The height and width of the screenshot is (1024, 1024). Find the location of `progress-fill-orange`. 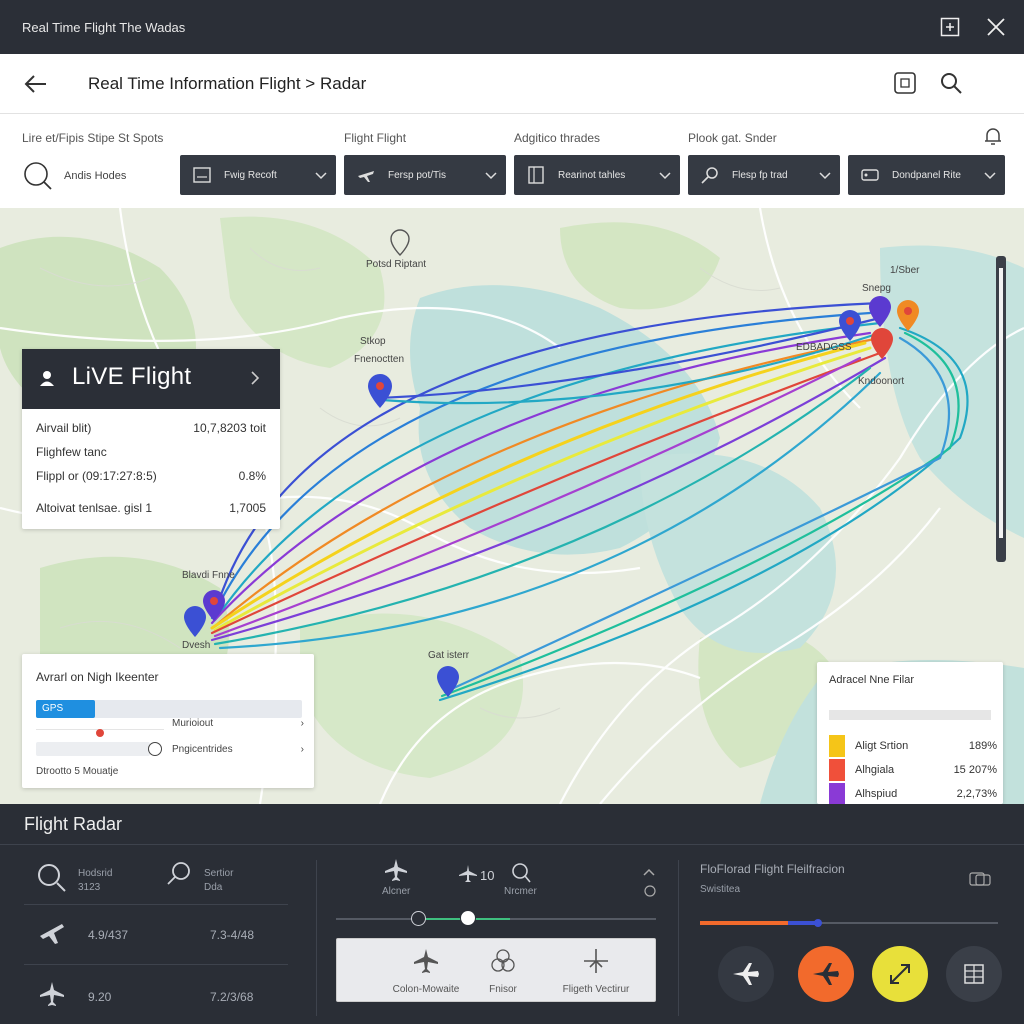

progress-fill-orange is located at coordinates (744, 923).